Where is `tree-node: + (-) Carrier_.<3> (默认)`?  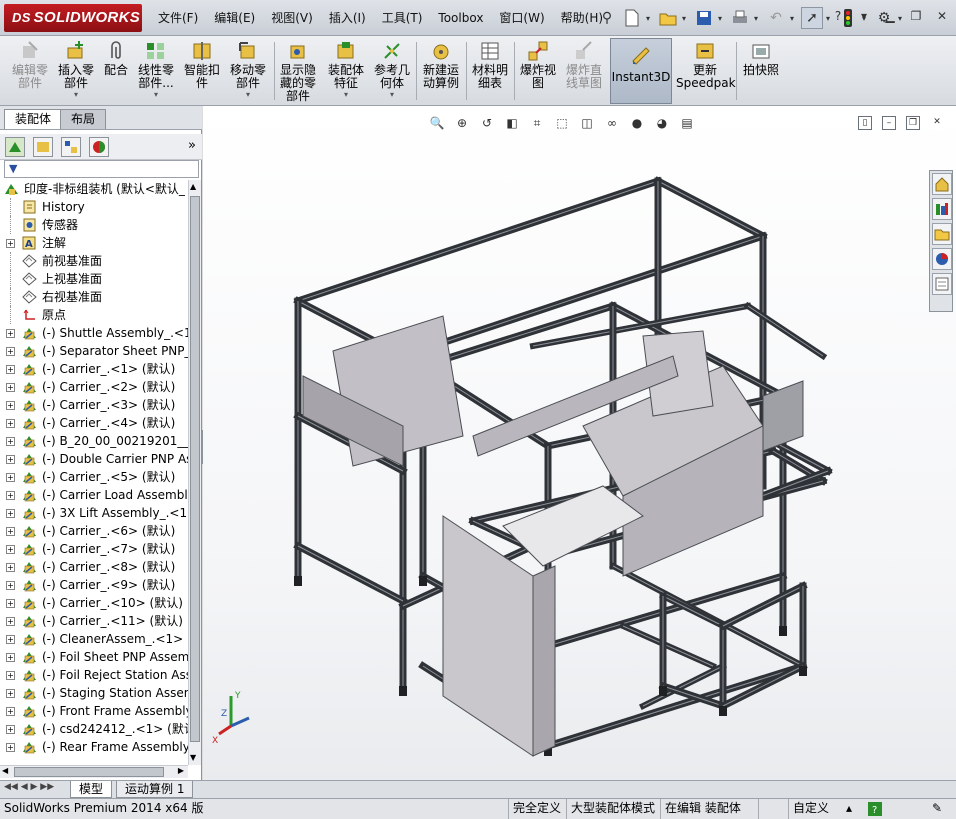 tree-node: + (-) Carrier_.<3> (默认) is located at coordinates (94, 405).